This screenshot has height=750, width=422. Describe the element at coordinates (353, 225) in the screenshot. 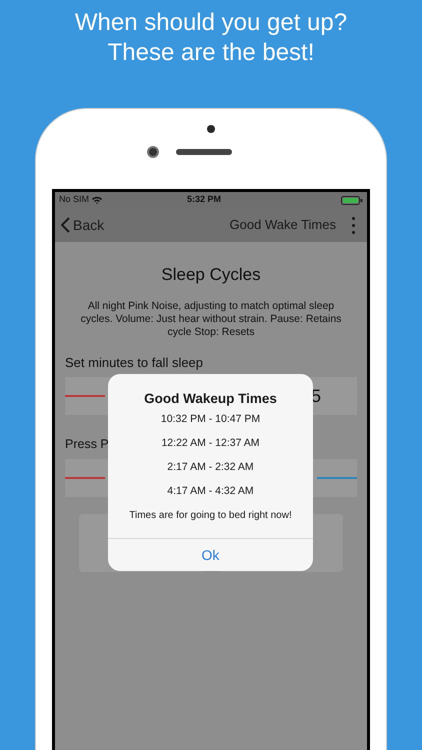

I see `more-menu-icon` at that location.